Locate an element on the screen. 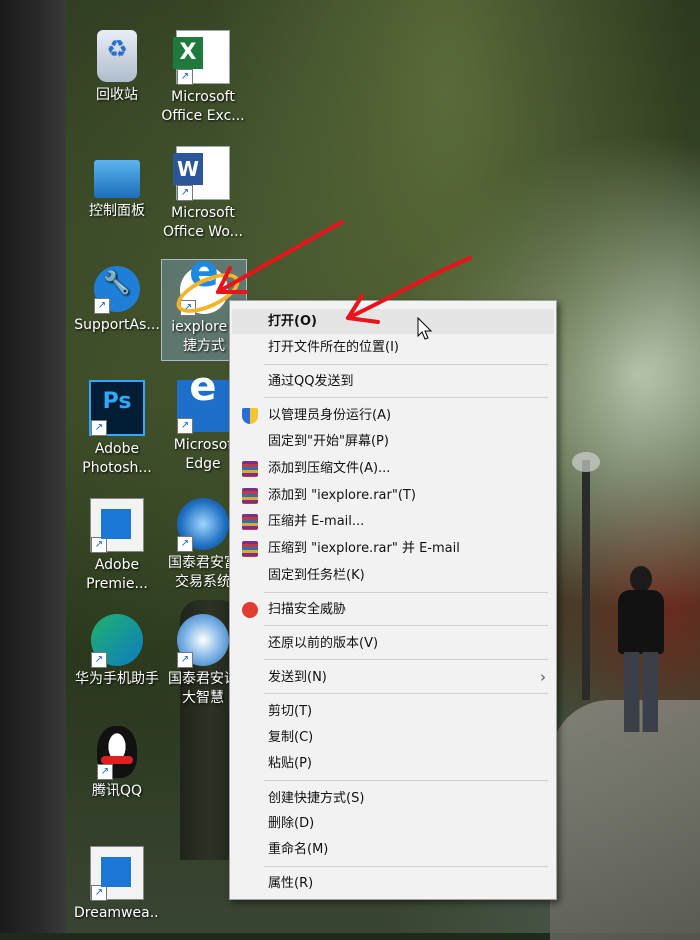  desktop-icon-qq: ↗ 腾讯QQ is located at coordinates (117, 763).